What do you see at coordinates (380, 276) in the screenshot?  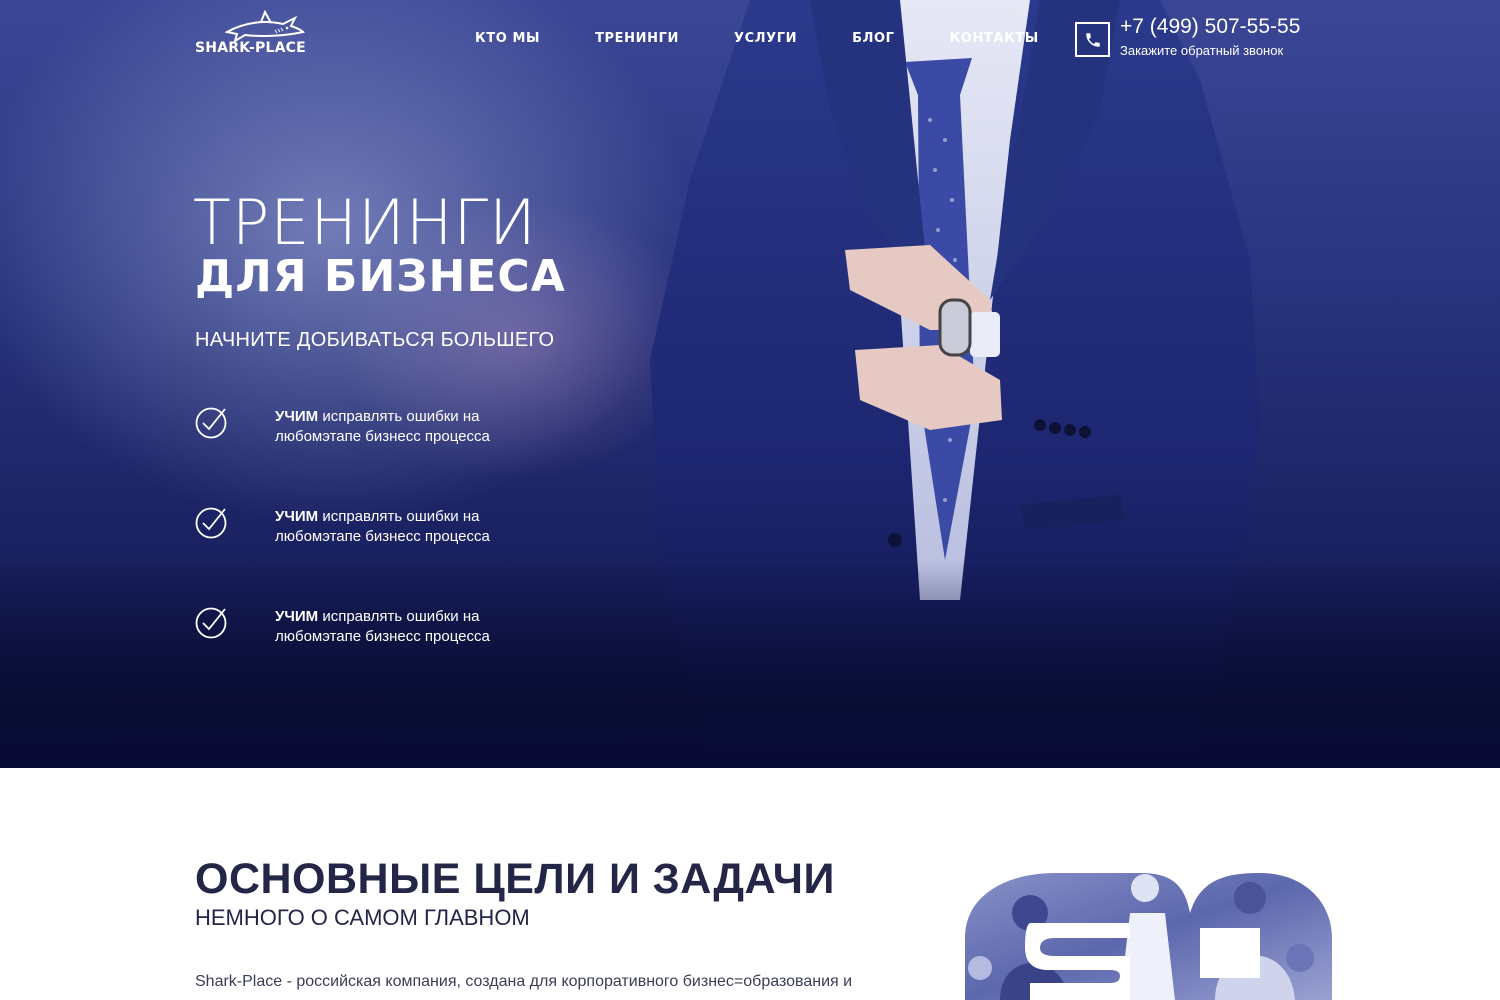 I see `hero-title-line2: ДЛЯ БИЗНЕСА` at bounding box center [380, 276].